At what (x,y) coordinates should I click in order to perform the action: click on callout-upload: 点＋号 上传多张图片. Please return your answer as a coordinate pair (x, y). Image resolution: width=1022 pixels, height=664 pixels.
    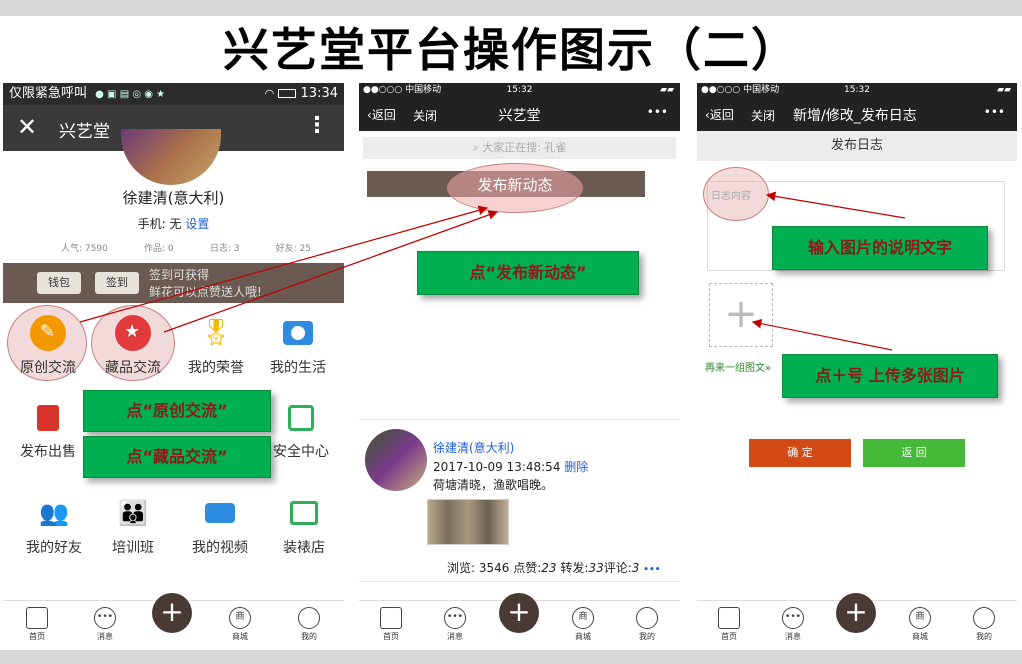
    Looking at the image, I should click on (890, 376).